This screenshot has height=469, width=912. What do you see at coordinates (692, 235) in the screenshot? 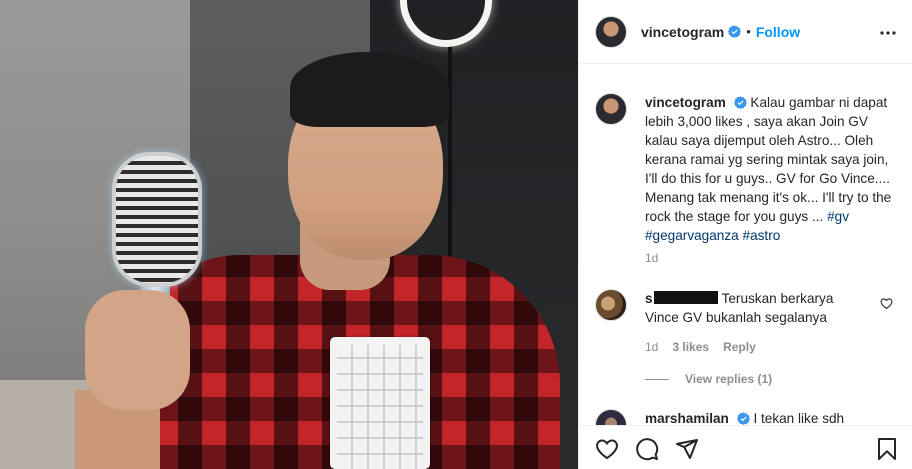
I see `hashtag-link: #gegarvaganza` at bounding box center [692, 235].